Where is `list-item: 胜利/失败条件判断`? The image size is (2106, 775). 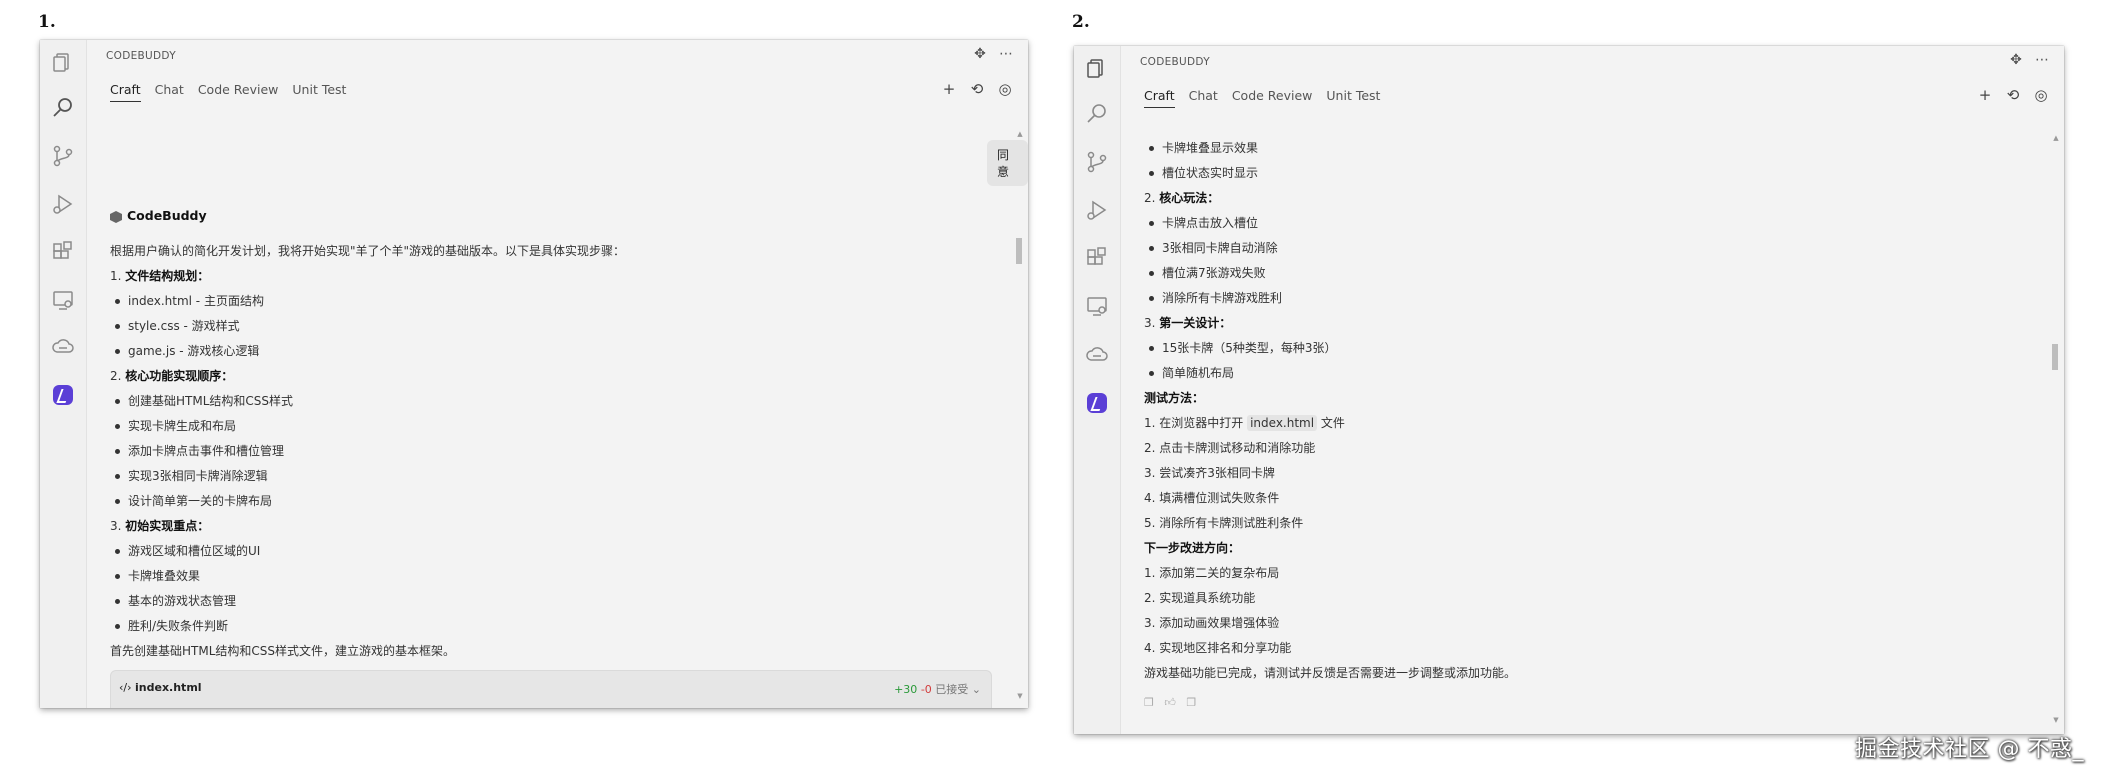 list-item: 胜利/失败条件判断 is located at coordinates (171, 626).